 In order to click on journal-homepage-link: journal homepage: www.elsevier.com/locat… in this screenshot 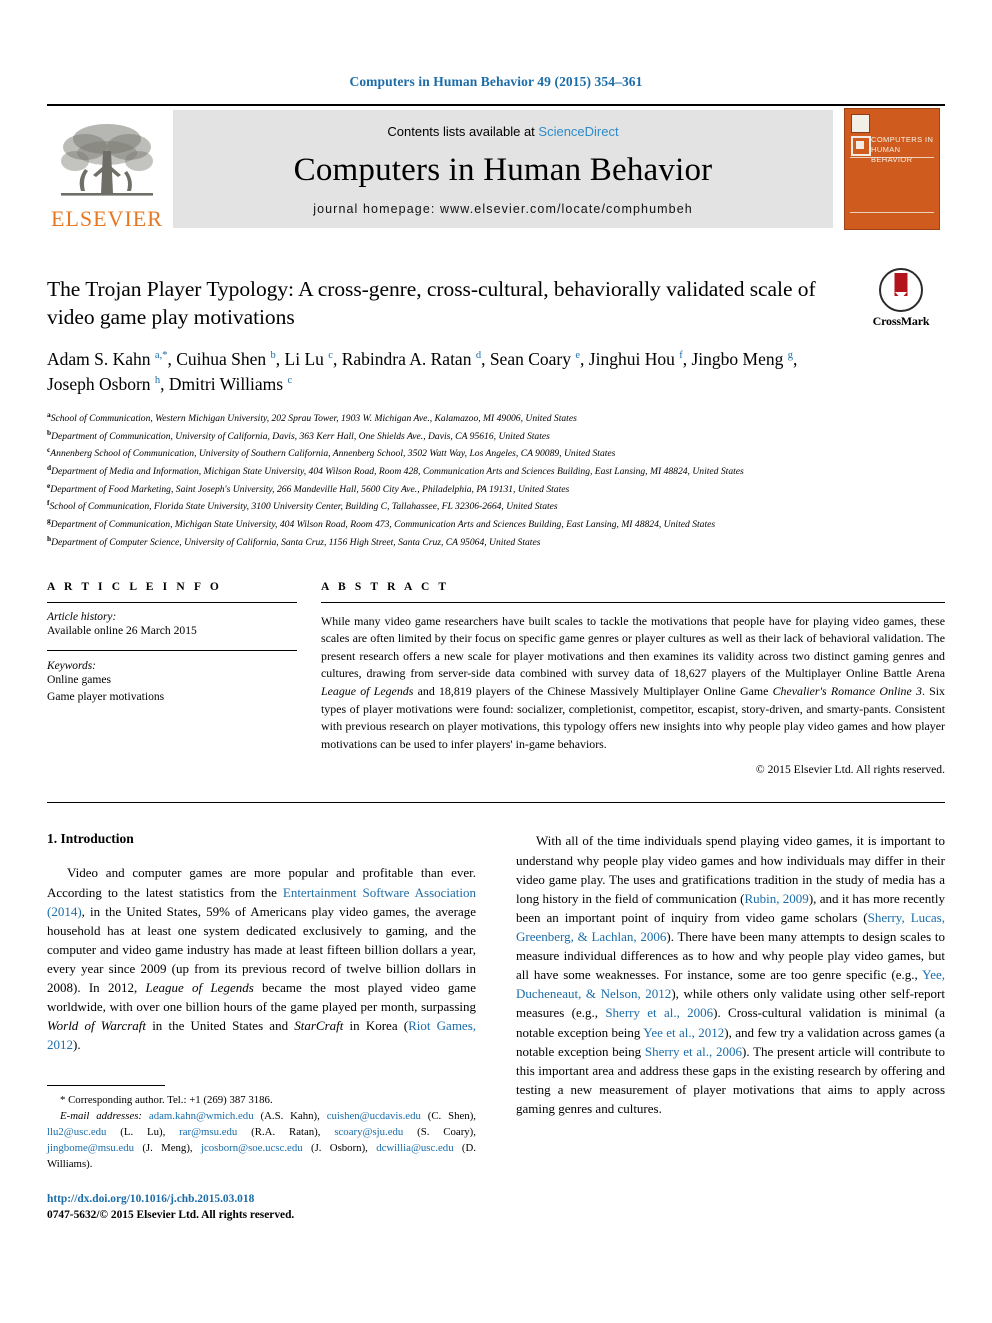, I will do `click(503, 209)`.